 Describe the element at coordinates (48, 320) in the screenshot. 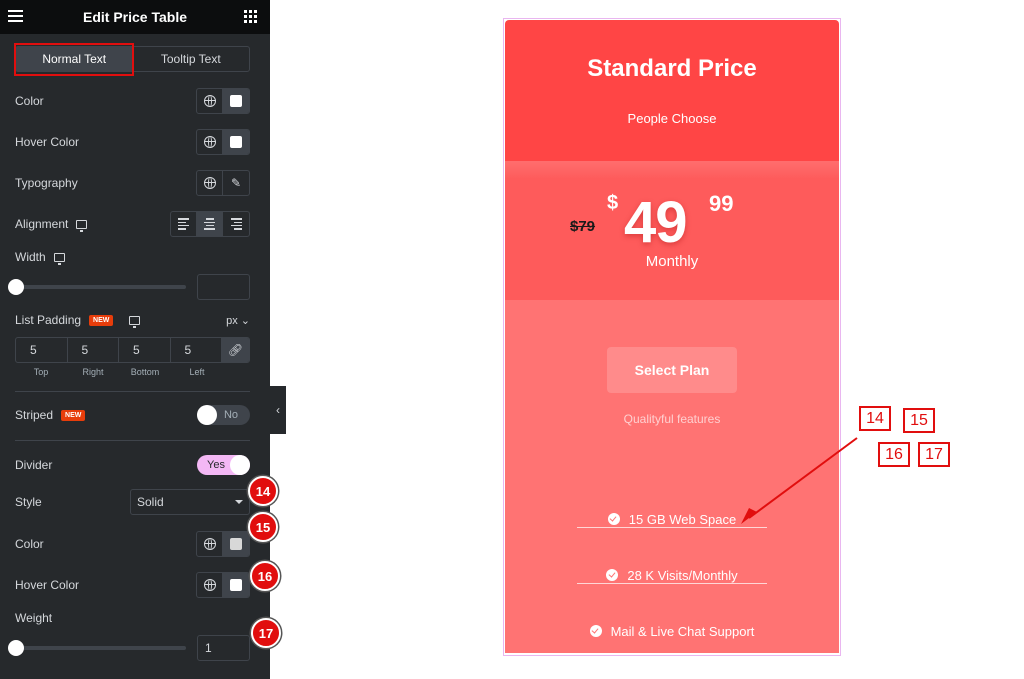

I see `list-padding-label: List Padding` at that location.